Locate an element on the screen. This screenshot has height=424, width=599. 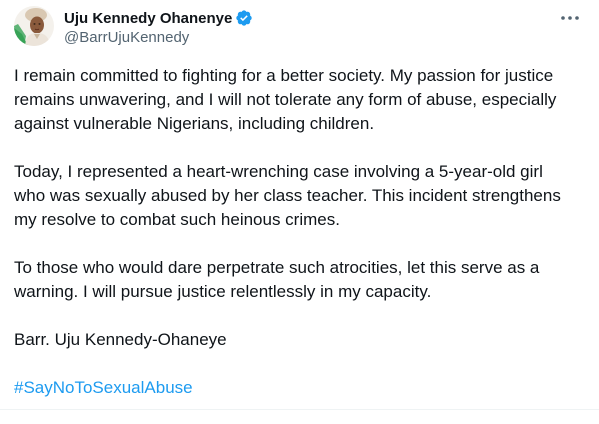
tweet-signature: Barr. Uju Kennedy-Ohaneye is located at coordinates (120, 339).